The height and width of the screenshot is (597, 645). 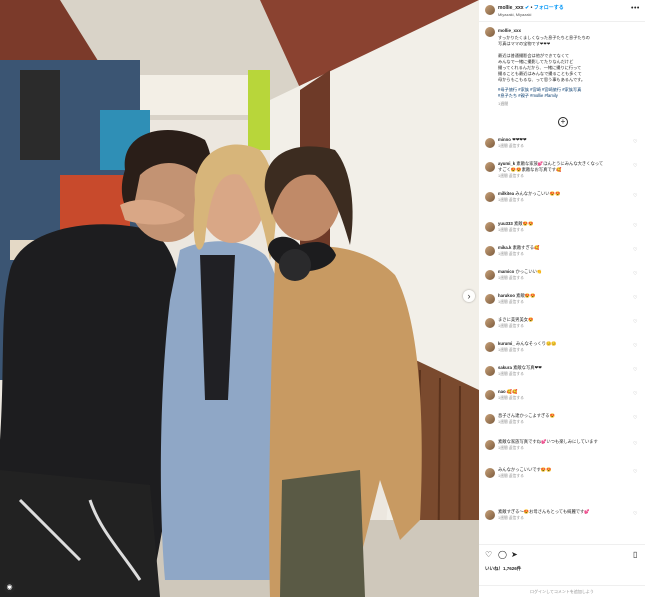 What do you see at coordinates (490, 10) in the screenshot?
I see `author-avatar` at bounding box center [490, 10].